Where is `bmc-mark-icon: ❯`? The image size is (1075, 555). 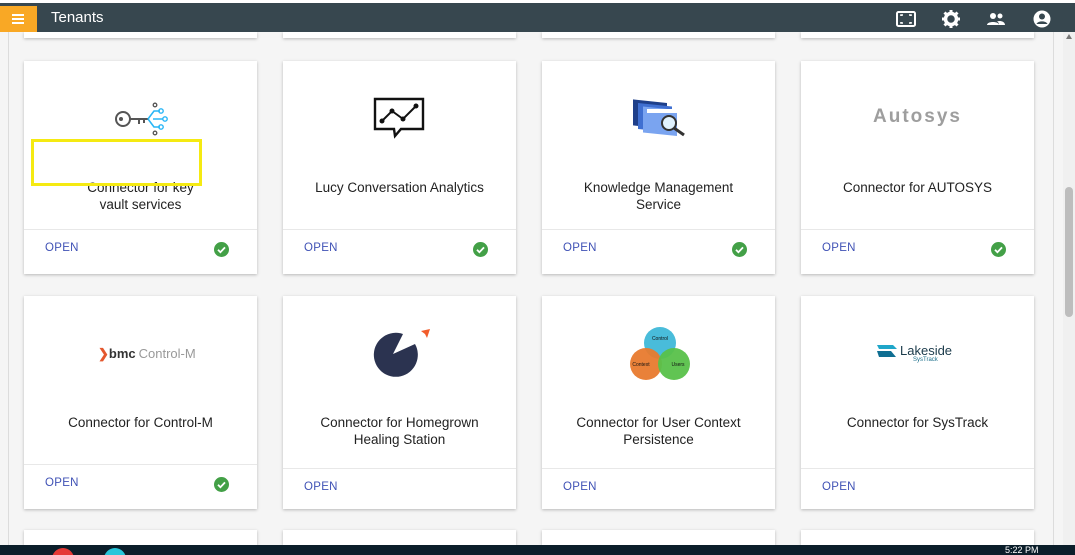
bmc-mark-icon: ❯ is located at coordinates (103, 353).